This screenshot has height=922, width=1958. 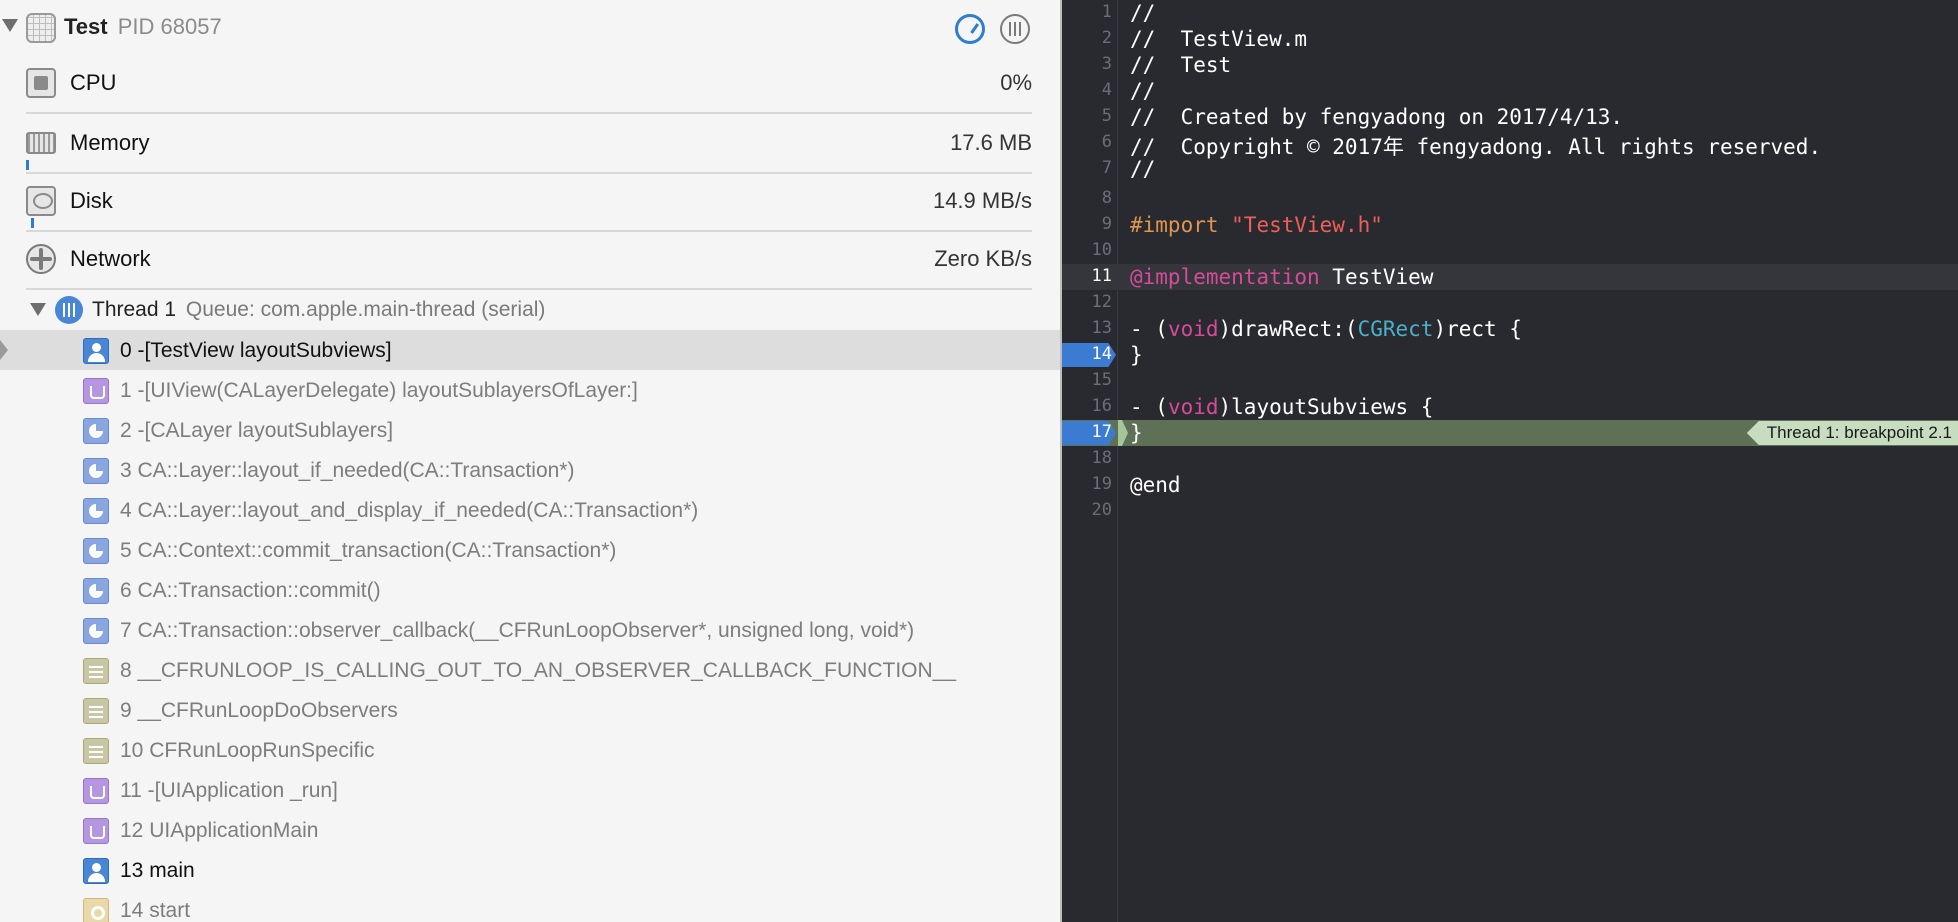 I want to click on code-line: 12, so click(x=1510, y=303).